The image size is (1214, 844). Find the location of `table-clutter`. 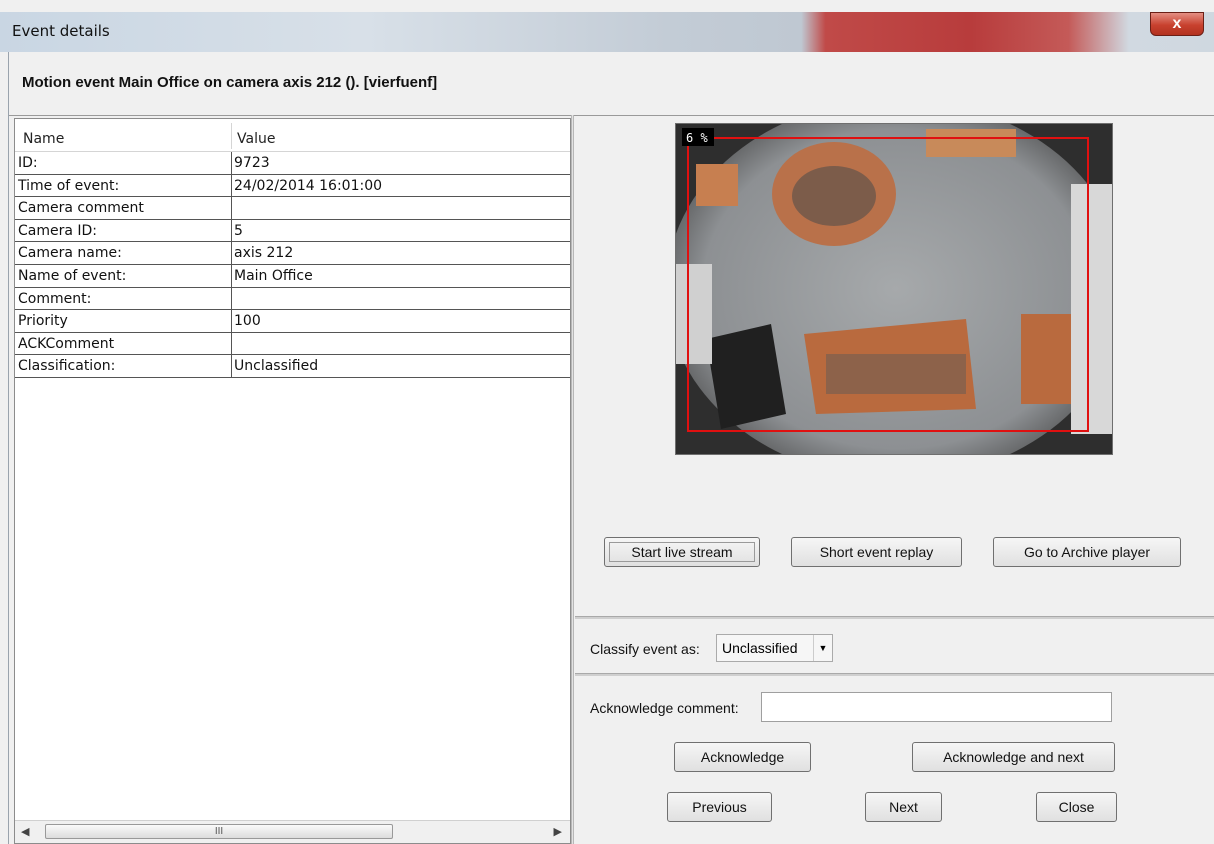

table-clutter is located at coordinates (834, 196).